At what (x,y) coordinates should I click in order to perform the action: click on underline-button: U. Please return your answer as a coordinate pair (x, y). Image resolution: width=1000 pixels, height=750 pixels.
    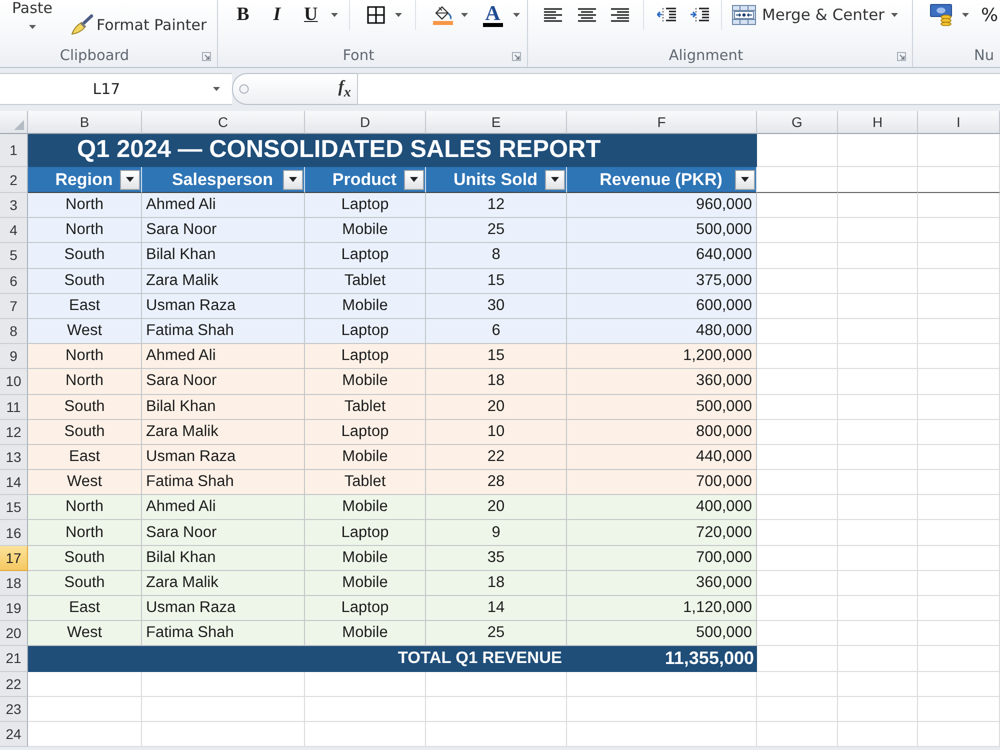
    Looking at the image, I should click on (317, 15).